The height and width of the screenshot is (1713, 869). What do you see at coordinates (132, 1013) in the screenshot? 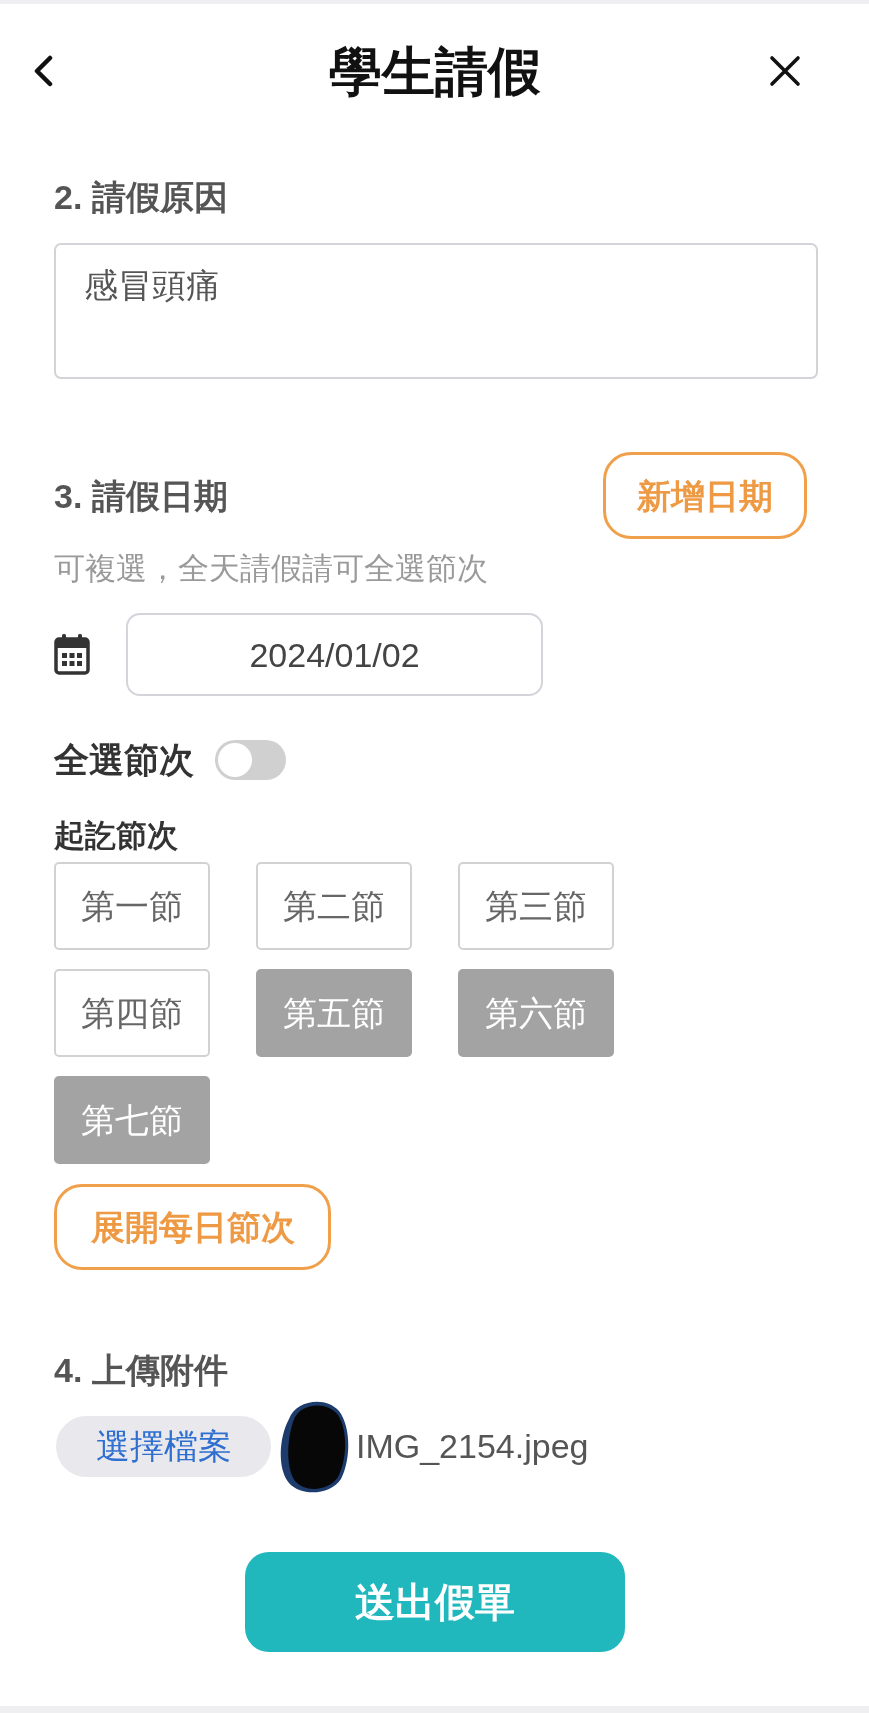
I see `period-button: 第四節` at bounding box center [132, 1013].